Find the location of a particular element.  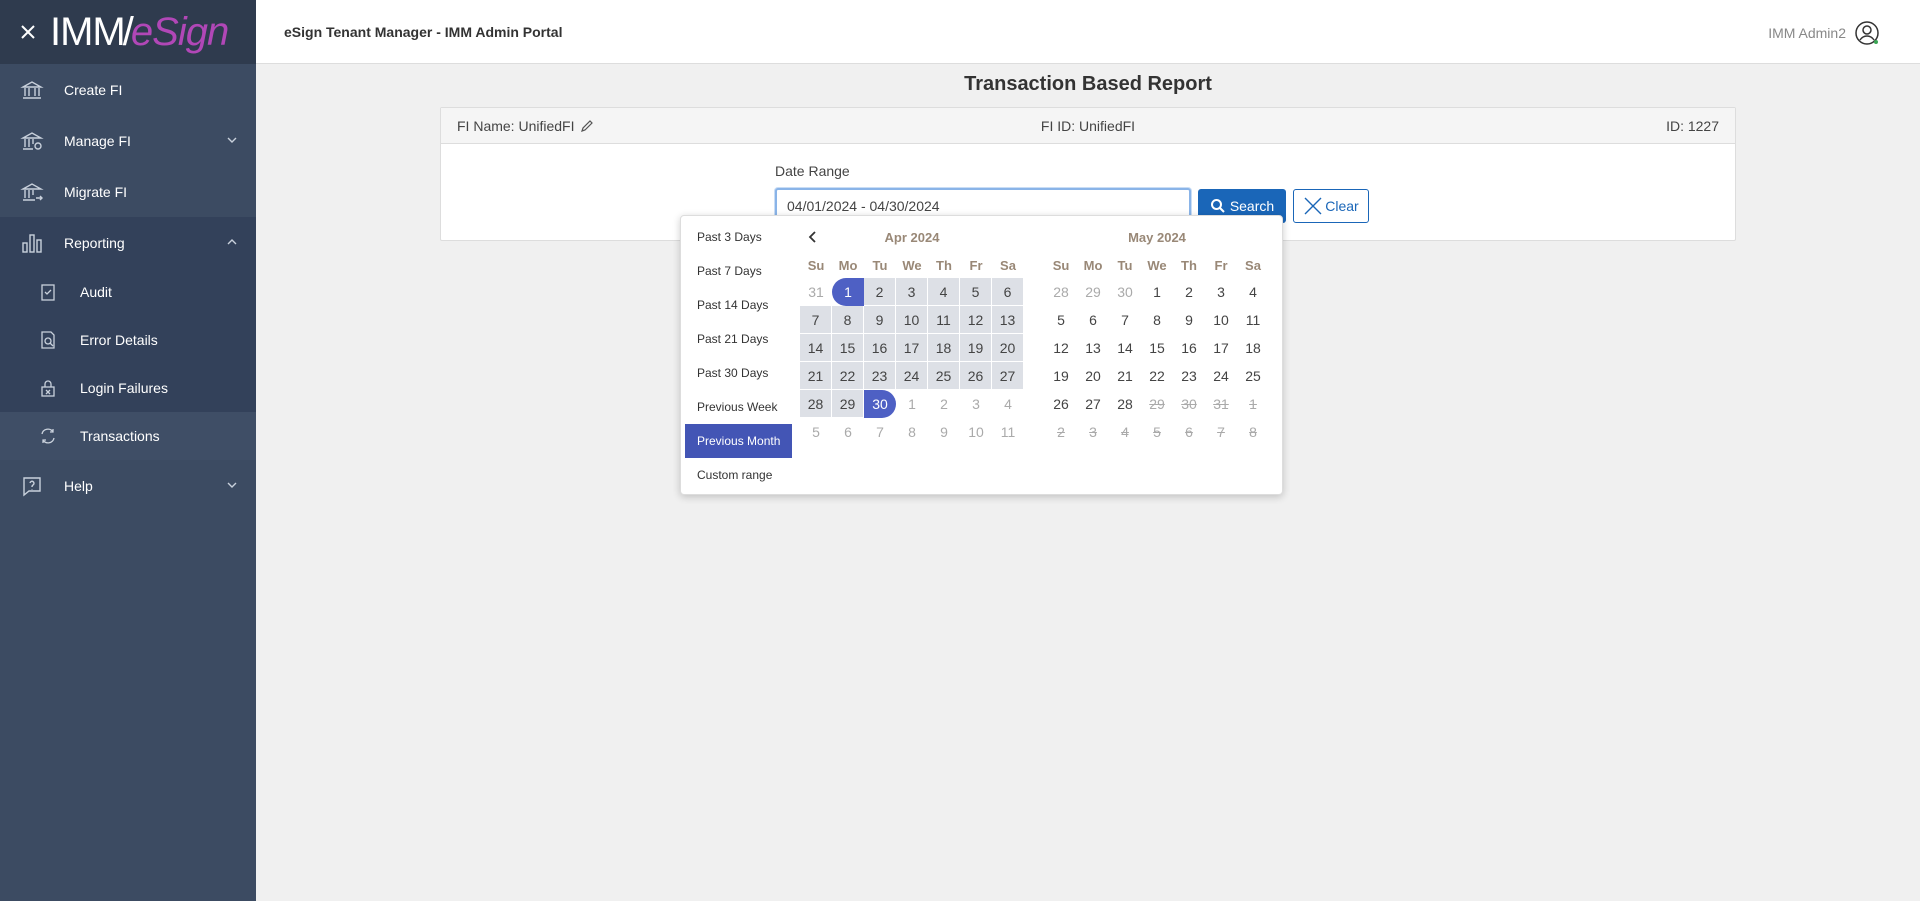

close-icon is located at coordinates (28, 32).